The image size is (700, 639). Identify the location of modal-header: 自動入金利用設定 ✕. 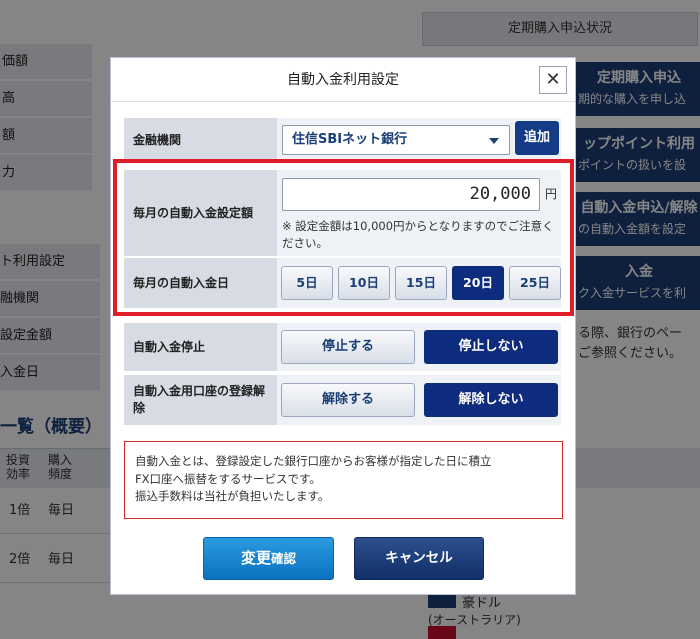
(343, 80).